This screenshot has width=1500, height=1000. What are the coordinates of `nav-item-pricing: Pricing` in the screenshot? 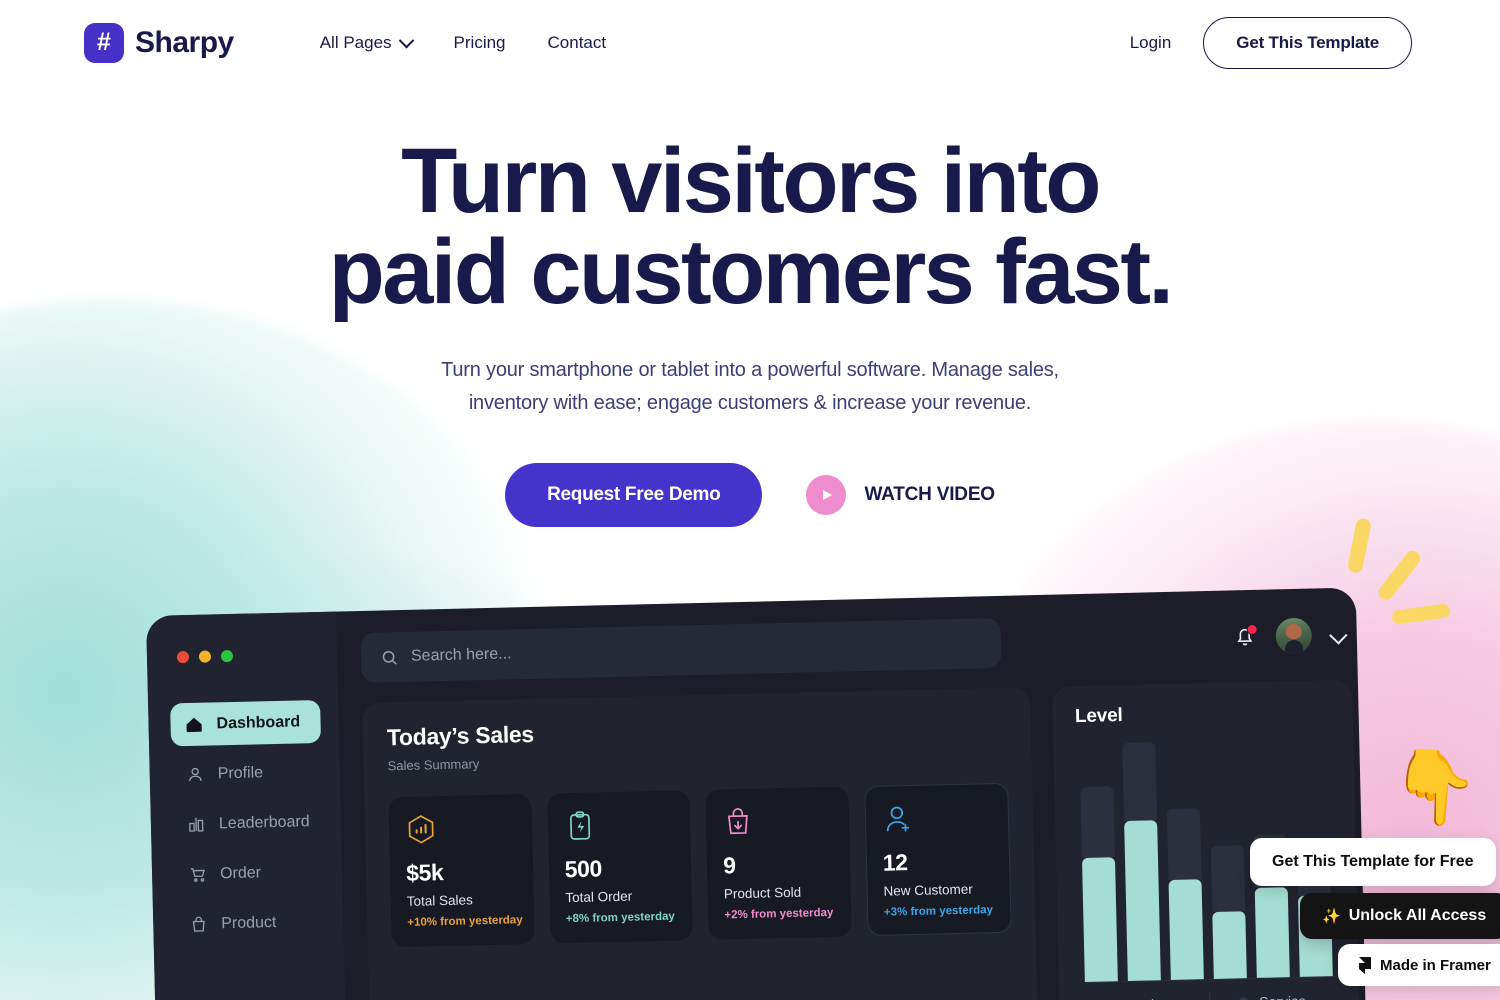 It's located at (480, 43).